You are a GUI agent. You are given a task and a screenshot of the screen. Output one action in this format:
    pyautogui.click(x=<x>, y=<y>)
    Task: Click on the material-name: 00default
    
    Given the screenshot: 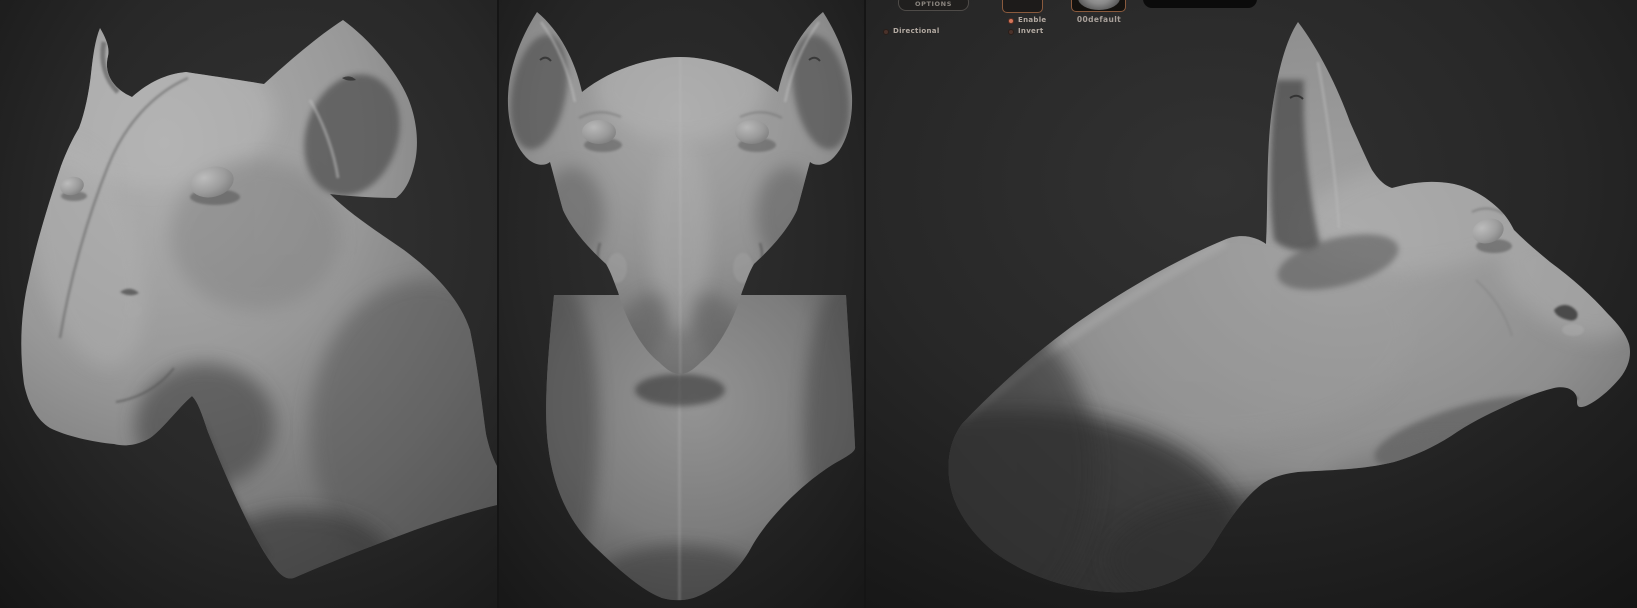 What is the action you would take?
    pyautogui.click(x=1099, y=19)
    